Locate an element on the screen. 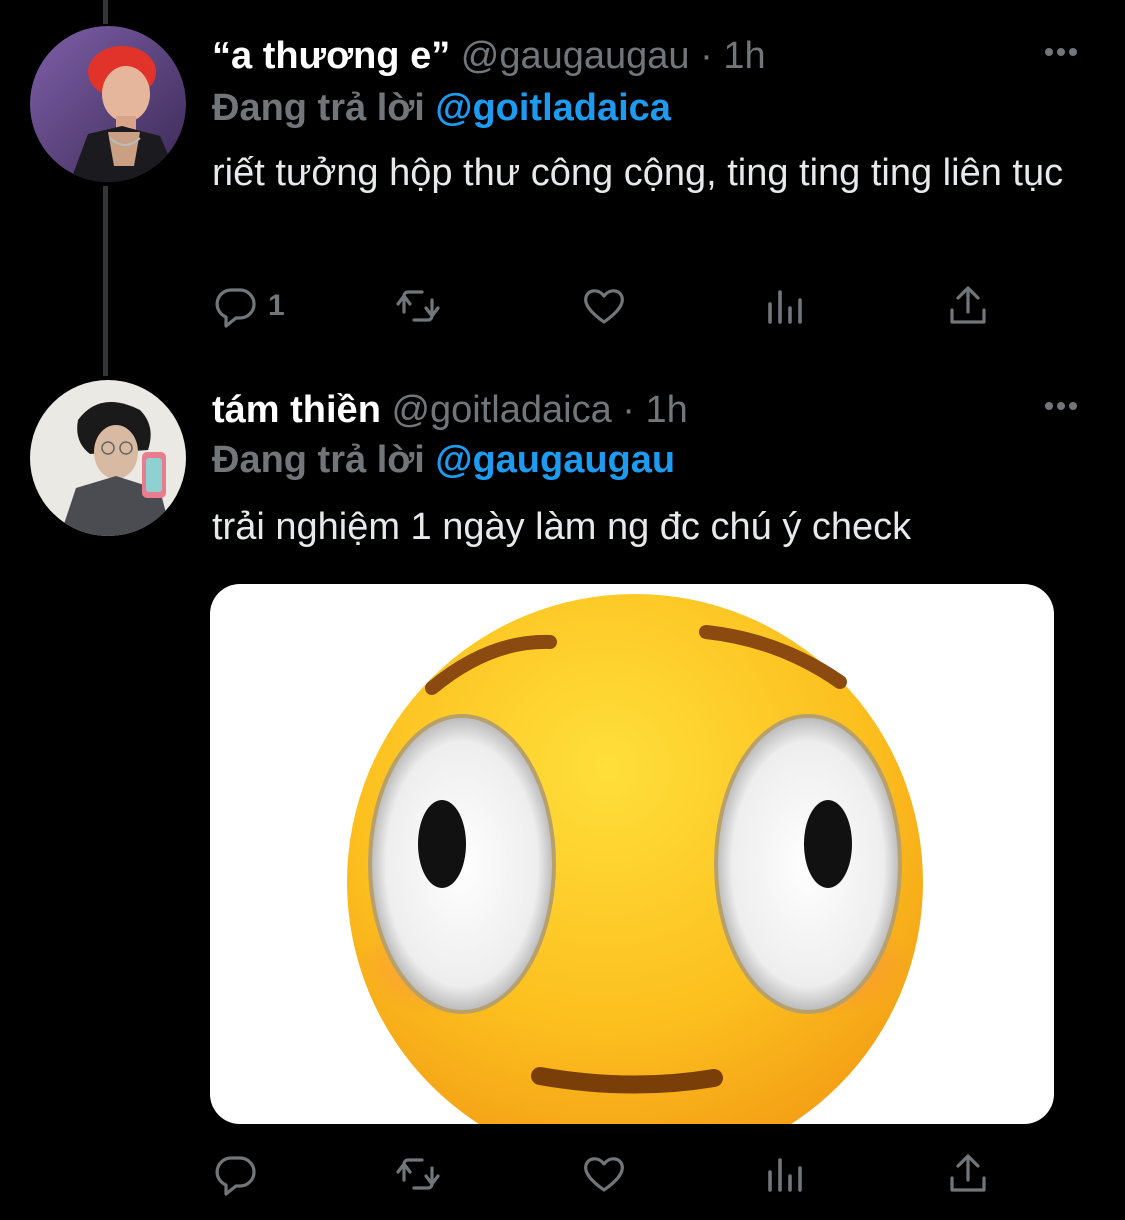 The width and height of the screenshot is (1125, 1220). replying-to: Đang trả lời @gaugaugau is located at coordinates (443, 460).